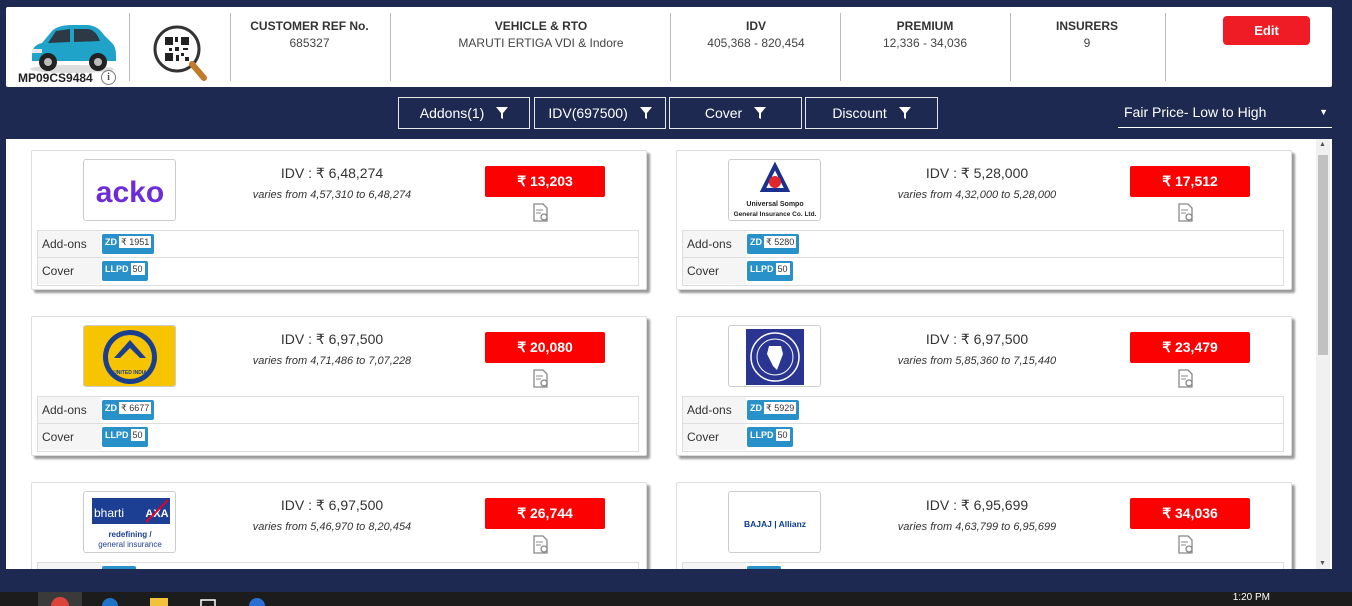 This screenshot has height=606, width=1352. What do you see at coordinates (773, 244) in the screenshot?
I see `addon-badge: ZD ₹ 5280` at bounding box center [773, 244].